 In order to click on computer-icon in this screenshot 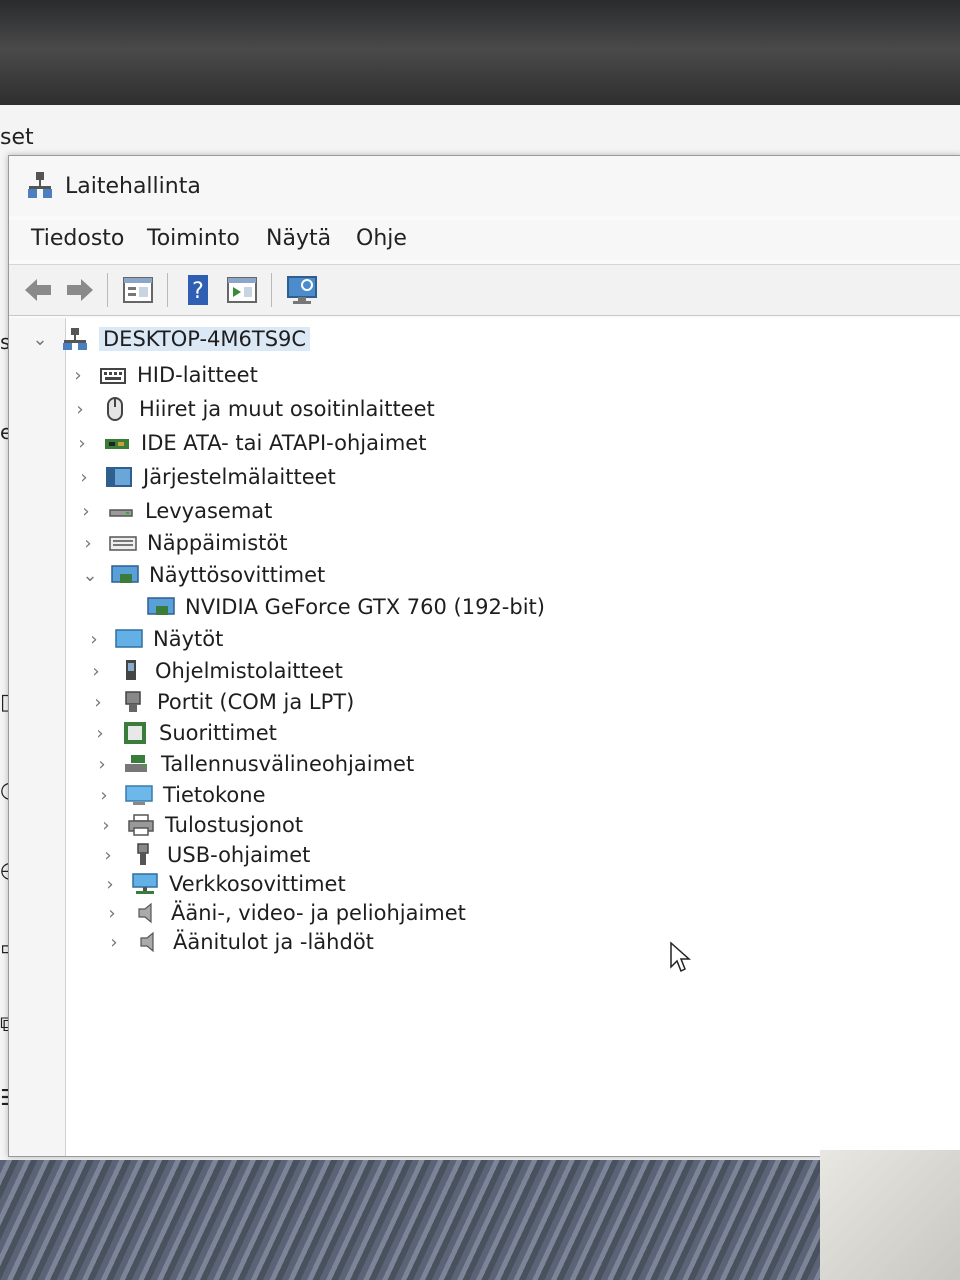, I will do `click(139, 795)`.